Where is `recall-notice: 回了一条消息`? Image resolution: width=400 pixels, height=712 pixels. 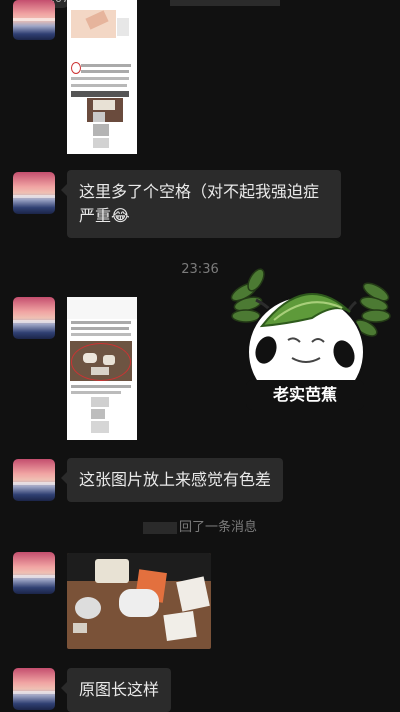
recall-notice: 回了一条消息 is located at coordinates (200, 525).